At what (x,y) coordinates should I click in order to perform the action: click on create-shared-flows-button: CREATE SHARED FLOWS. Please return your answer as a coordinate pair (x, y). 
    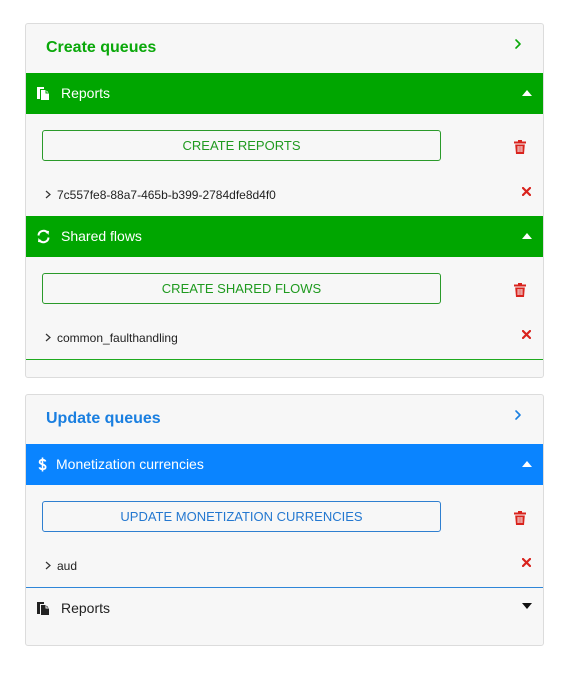
    Looking at the image, I should click on (241, 288).